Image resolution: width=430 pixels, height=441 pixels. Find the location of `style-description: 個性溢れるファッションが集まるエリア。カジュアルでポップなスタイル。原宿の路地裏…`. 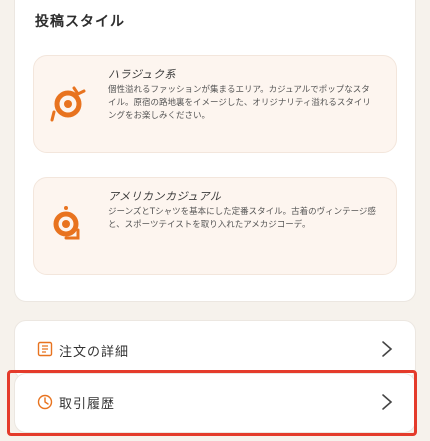

style-description: 個性溢れるファッションが集まるエリア。カジュアルでポップなスタイル。原宿の路地裏… is located at coordinates (239, 103).